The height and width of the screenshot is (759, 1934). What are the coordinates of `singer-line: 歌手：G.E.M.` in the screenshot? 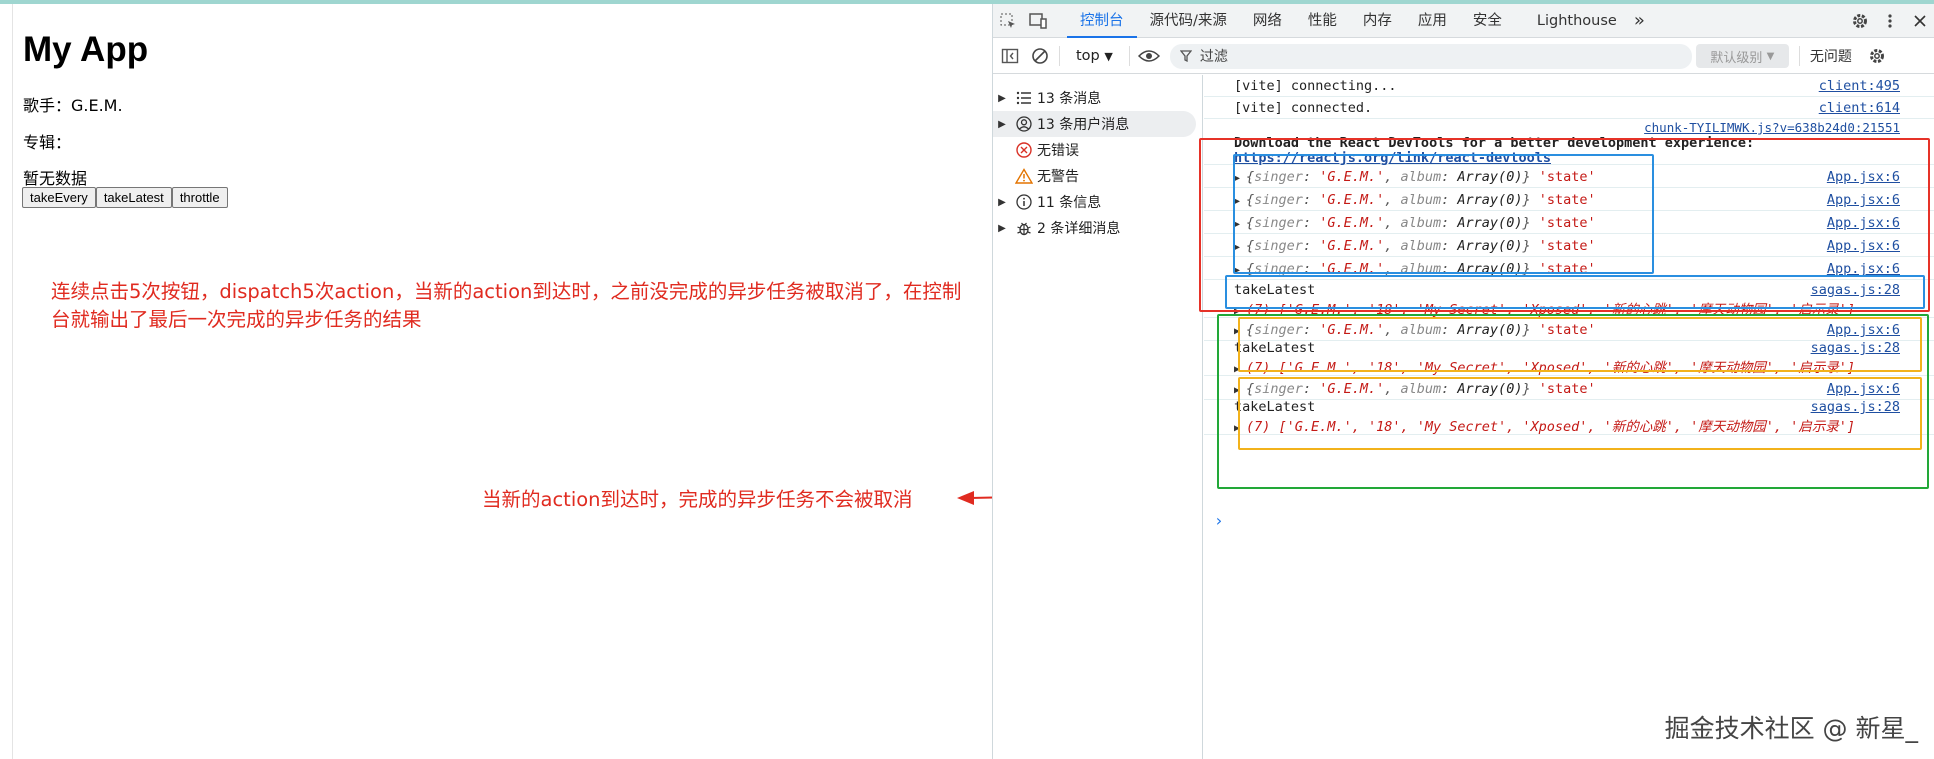 It's located at (73, 105).